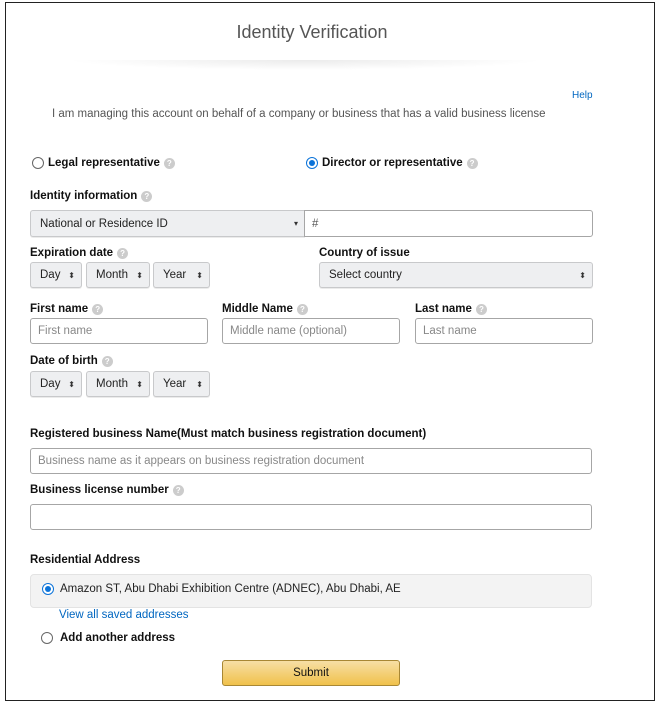 The image size is (659, 710). I want to click on first-name-input: First name, so click(119, 331).